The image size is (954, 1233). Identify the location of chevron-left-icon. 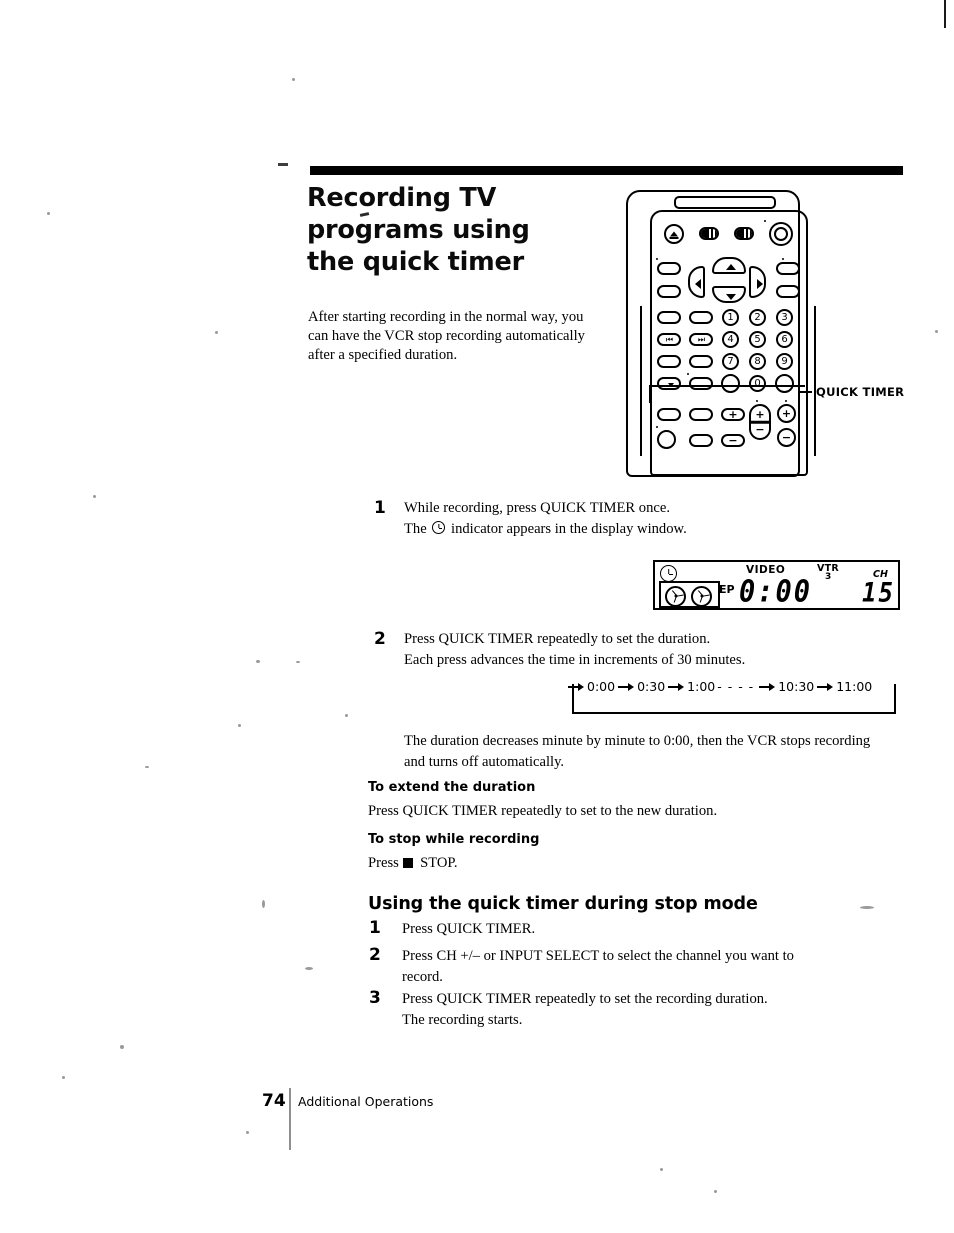
(698, 284).